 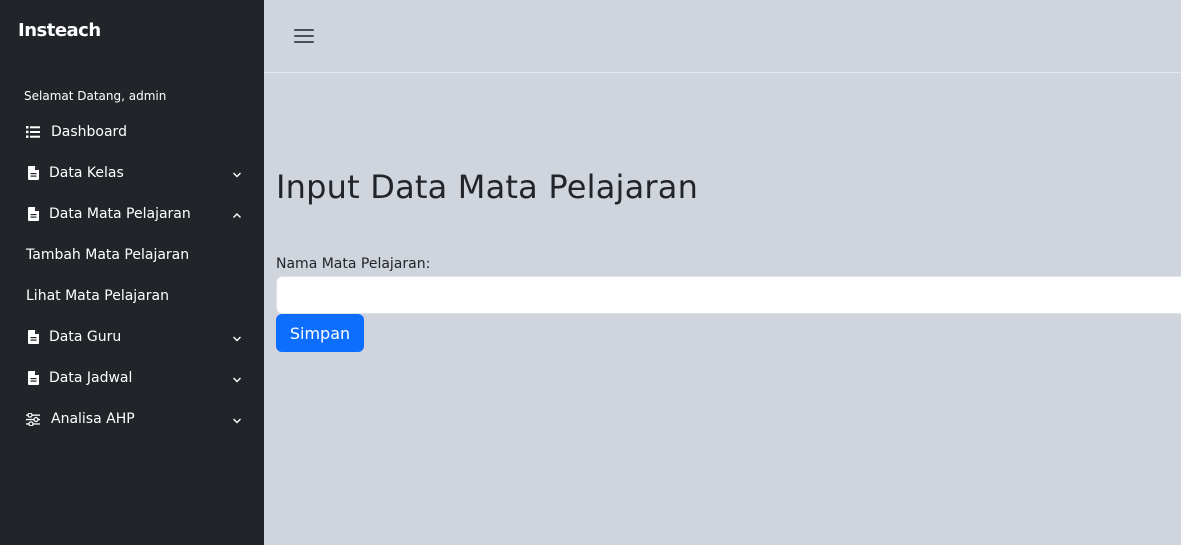 I want to click on nama-mata-pelajaran-input, so click(x=728, y=295).